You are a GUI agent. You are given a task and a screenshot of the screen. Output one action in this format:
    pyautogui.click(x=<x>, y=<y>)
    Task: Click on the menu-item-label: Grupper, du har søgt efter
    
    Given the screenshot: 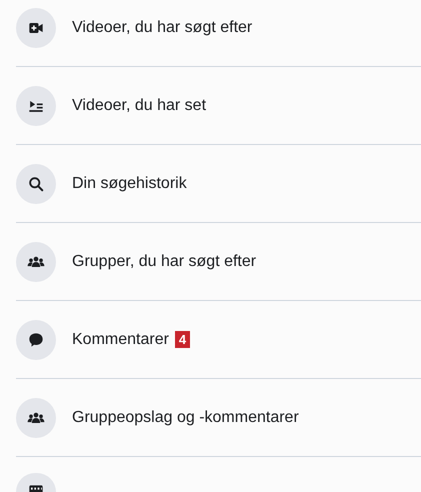 What is the action you would take?
    pyautogui.click(x=164, y=261)
    